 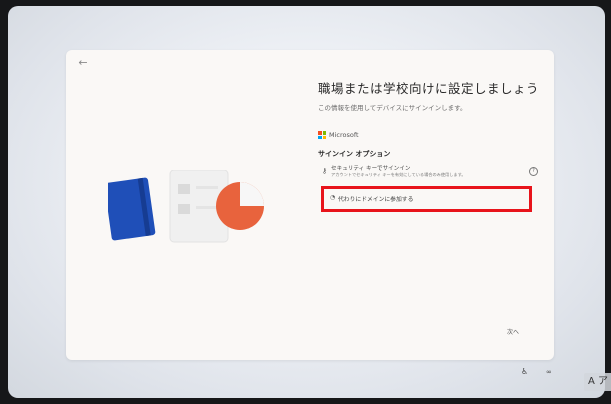 What do you see at coordinates (252, 194) in the screenshot?
I see `pie-chart-slice` at bounding box center [252, 194].